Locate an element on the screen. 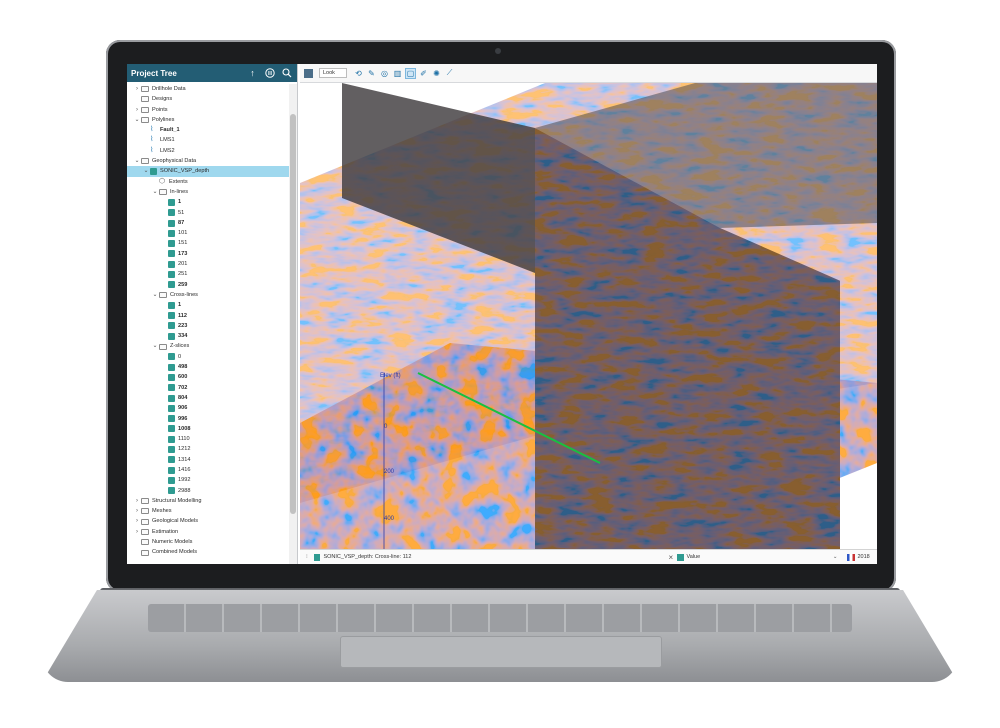 The image size is (1000, 728). tree-item: 87 is located at coordinates (208, 223).